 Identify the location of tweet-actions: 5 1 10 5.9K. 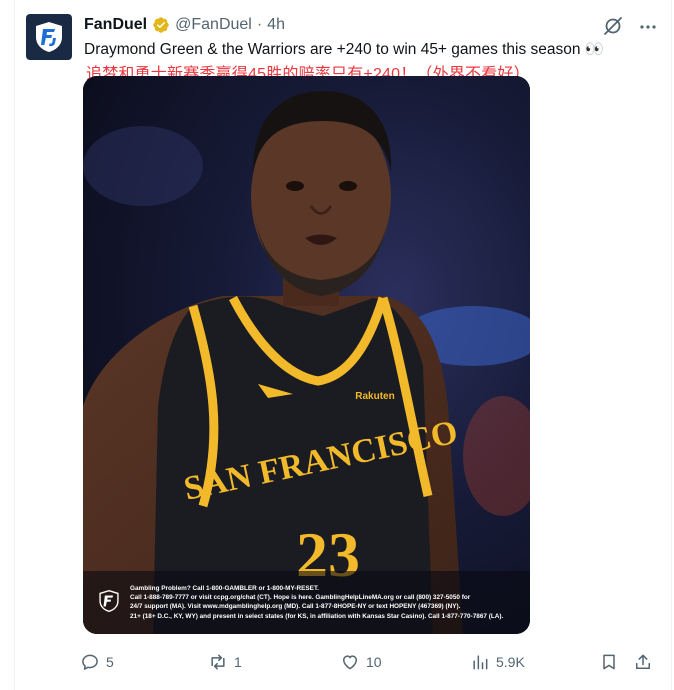
(370, 663).